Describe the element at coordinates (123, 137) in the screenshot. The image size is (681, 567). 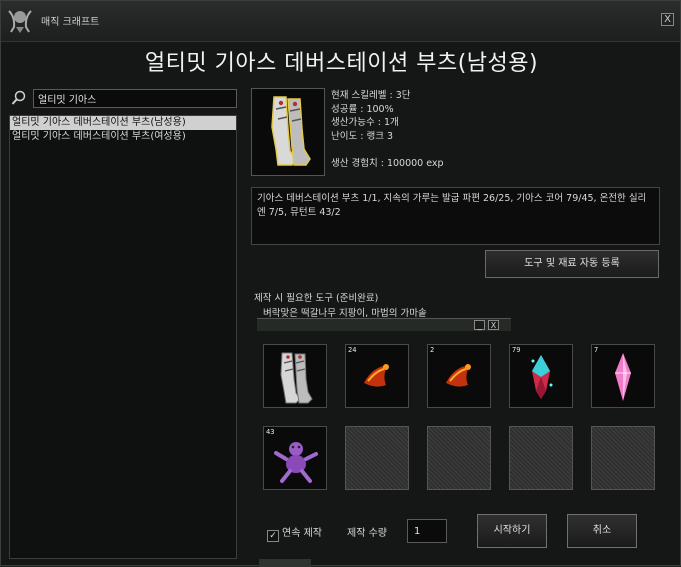
I see `list-item: 얼티밋 기아스 데버스테이션 부츠(여성용)` at that location.